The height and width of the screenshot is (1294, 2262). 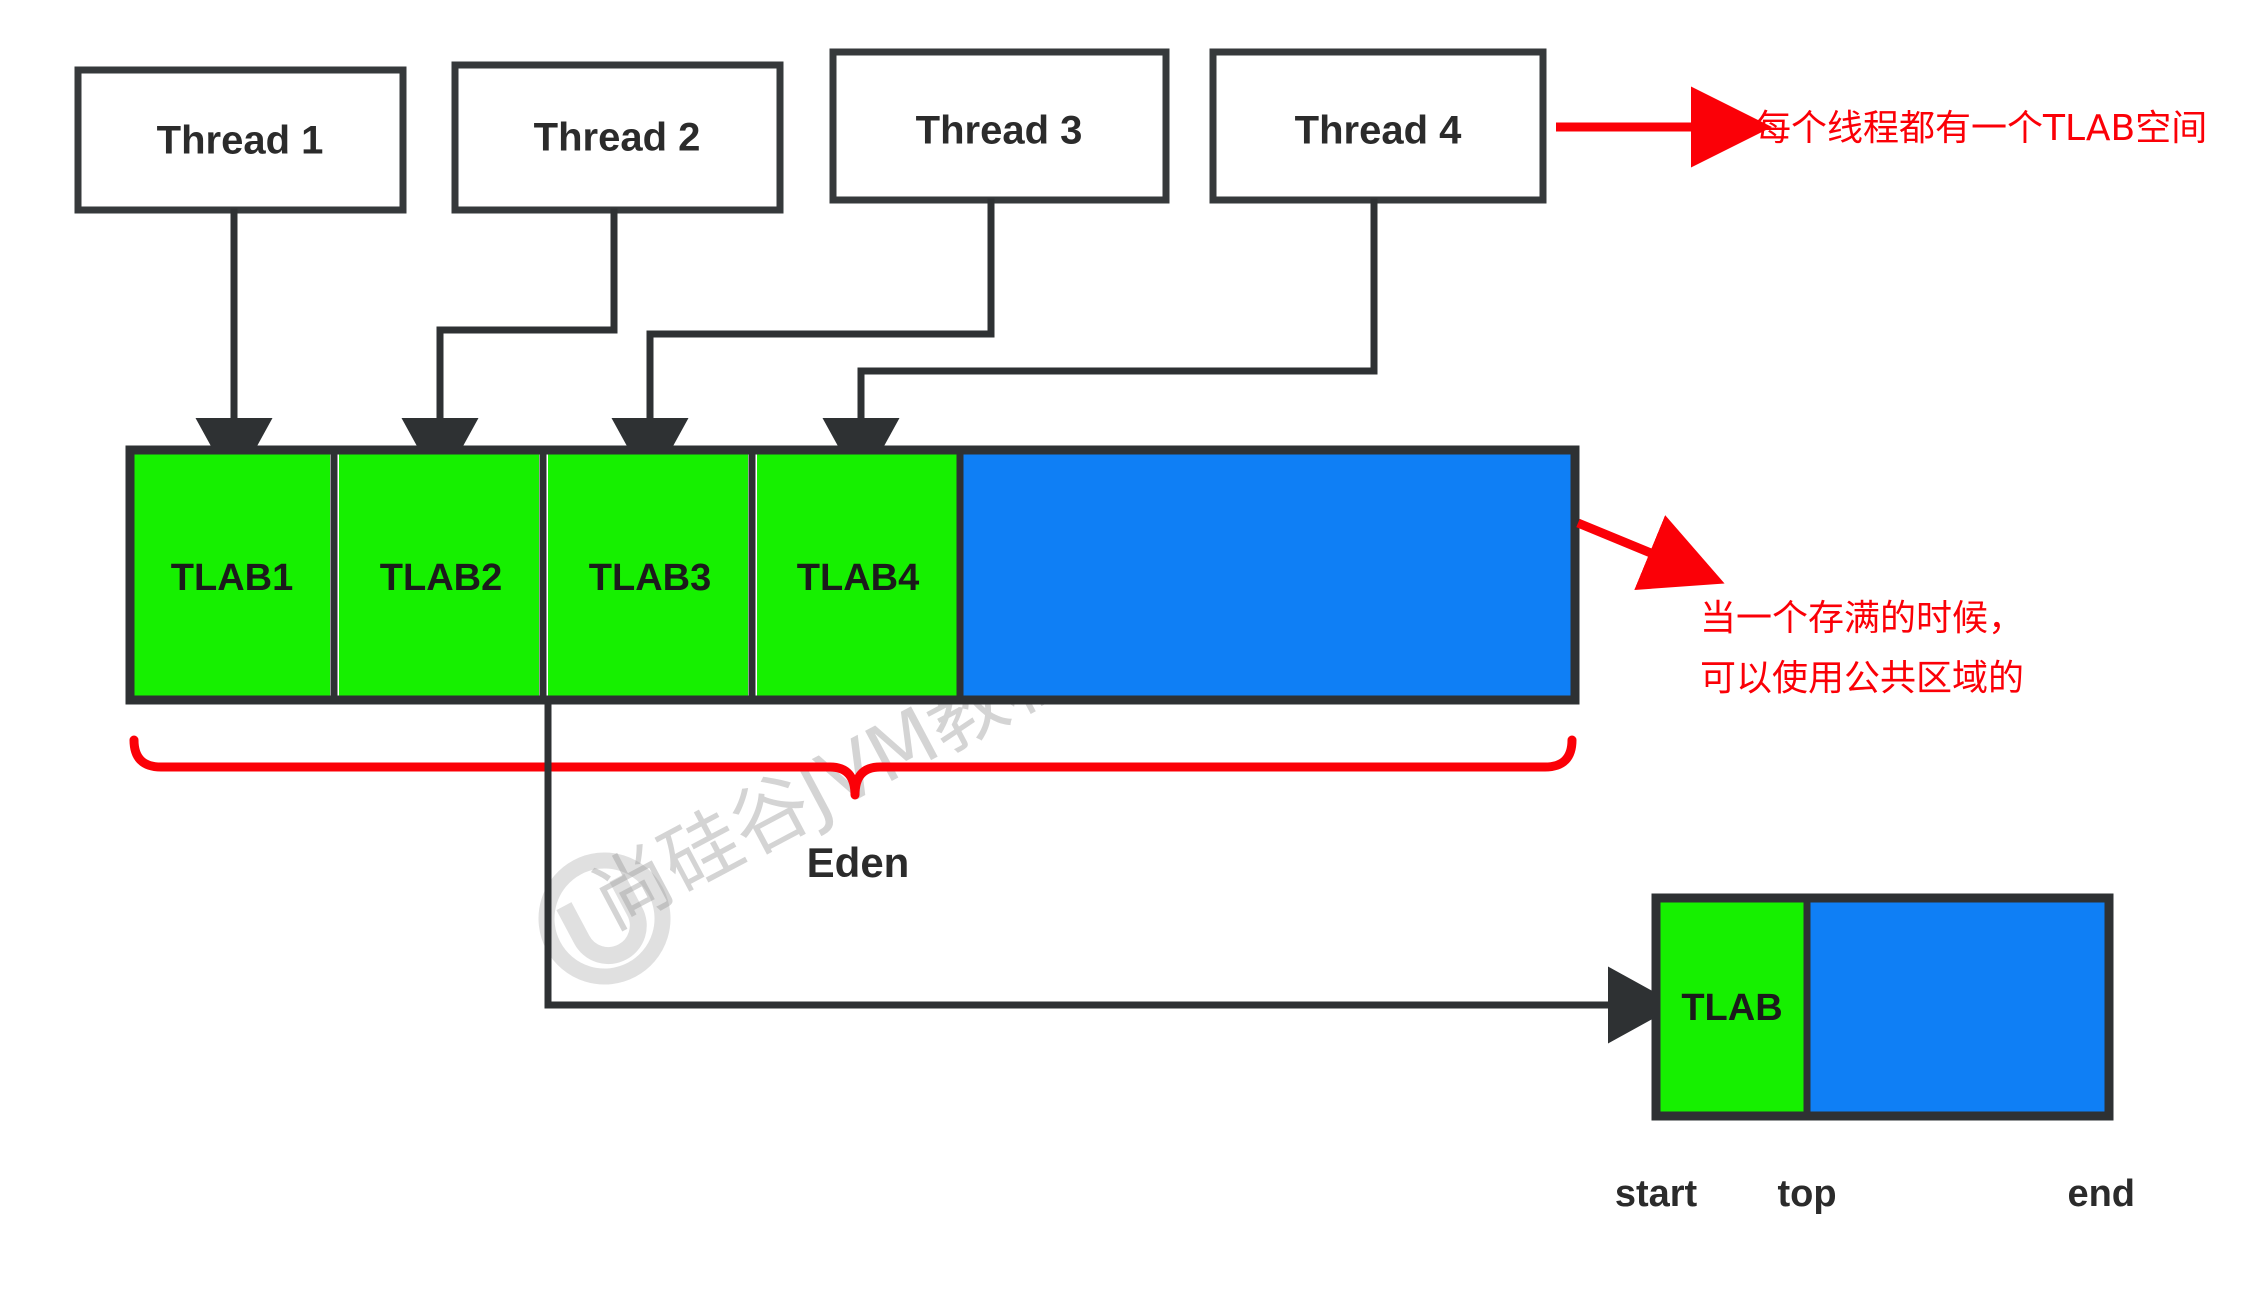 I want to click on tlab-slot-2-label: TLAB2, so click(x=441, y=578).